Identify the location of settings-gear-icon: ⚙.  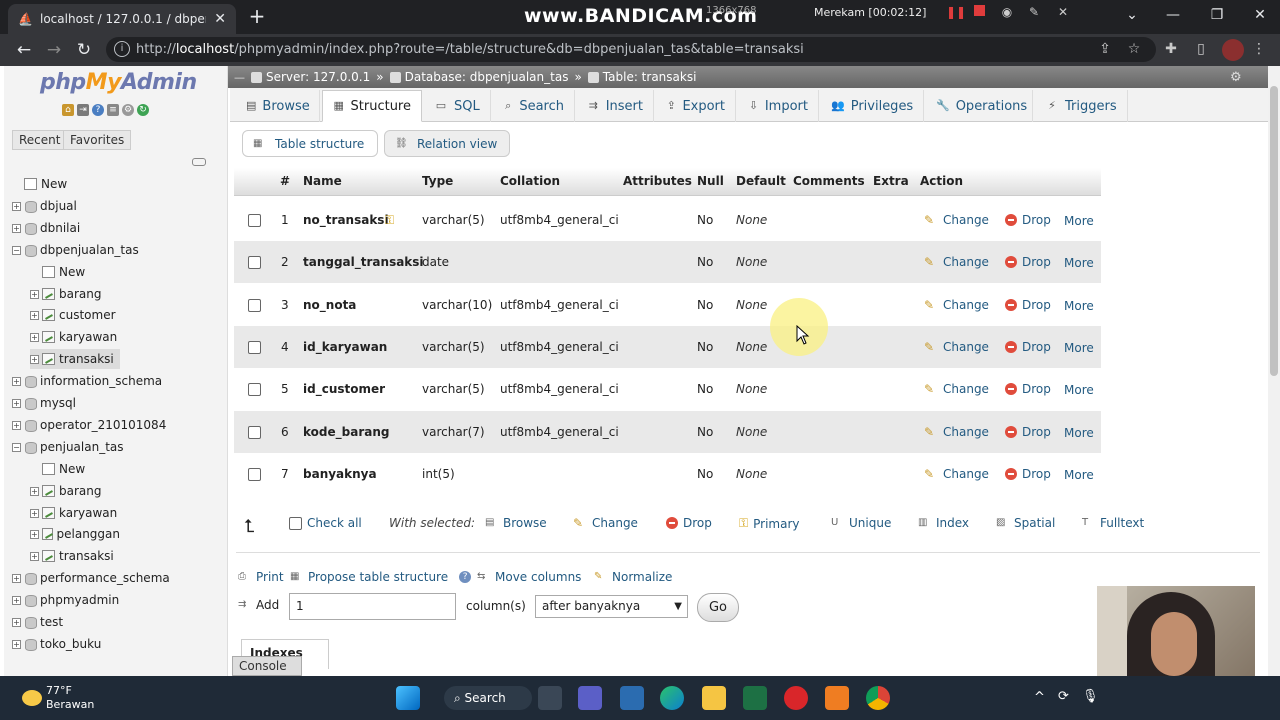
(128, 110).